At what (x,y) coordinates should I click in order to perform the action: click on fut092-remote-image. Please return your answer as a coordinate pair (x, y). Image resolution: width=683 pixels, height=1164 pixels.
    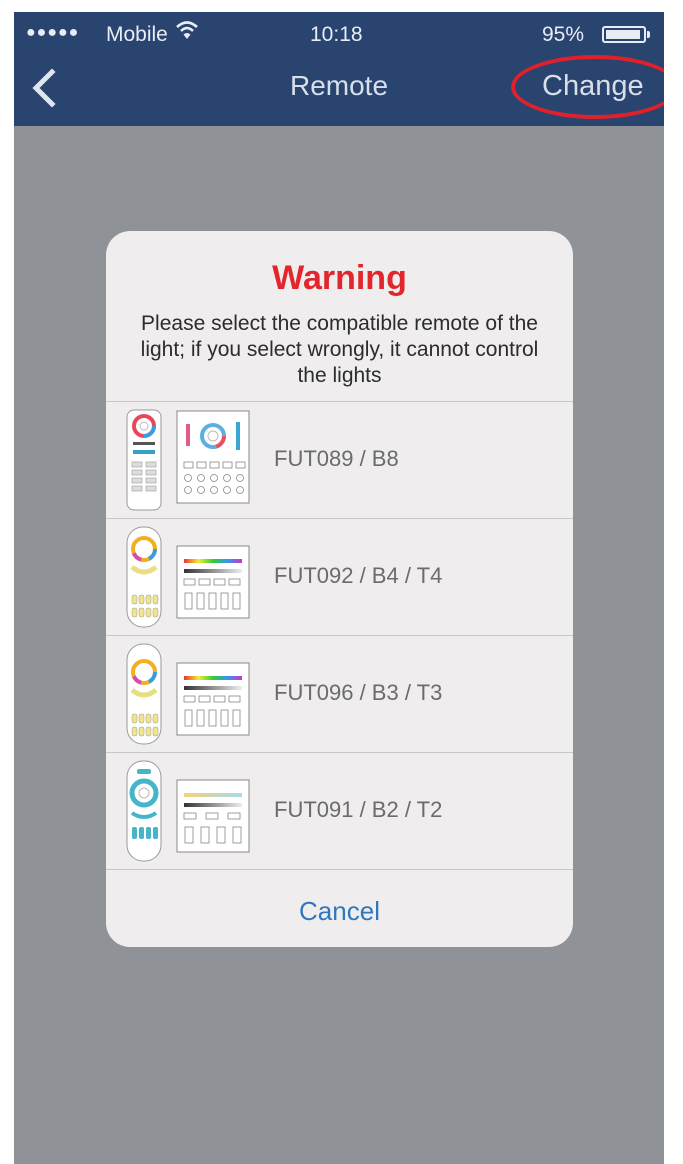
    Looking at the image, I should click on (144, 577).